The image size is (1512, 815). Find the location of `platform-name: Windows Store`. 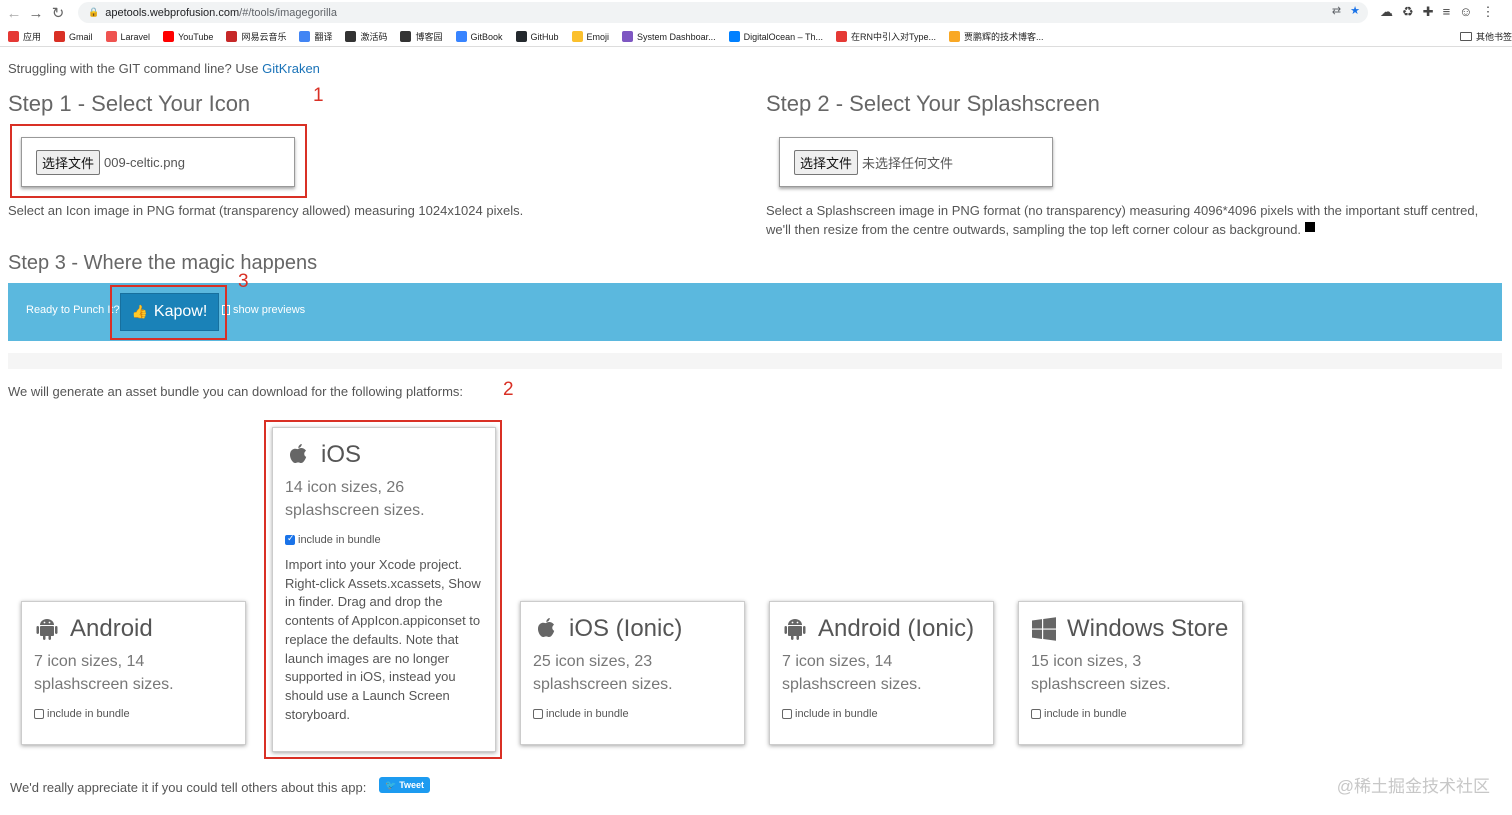

platform-name: Windows Store is located at coordinates (1148, 628).